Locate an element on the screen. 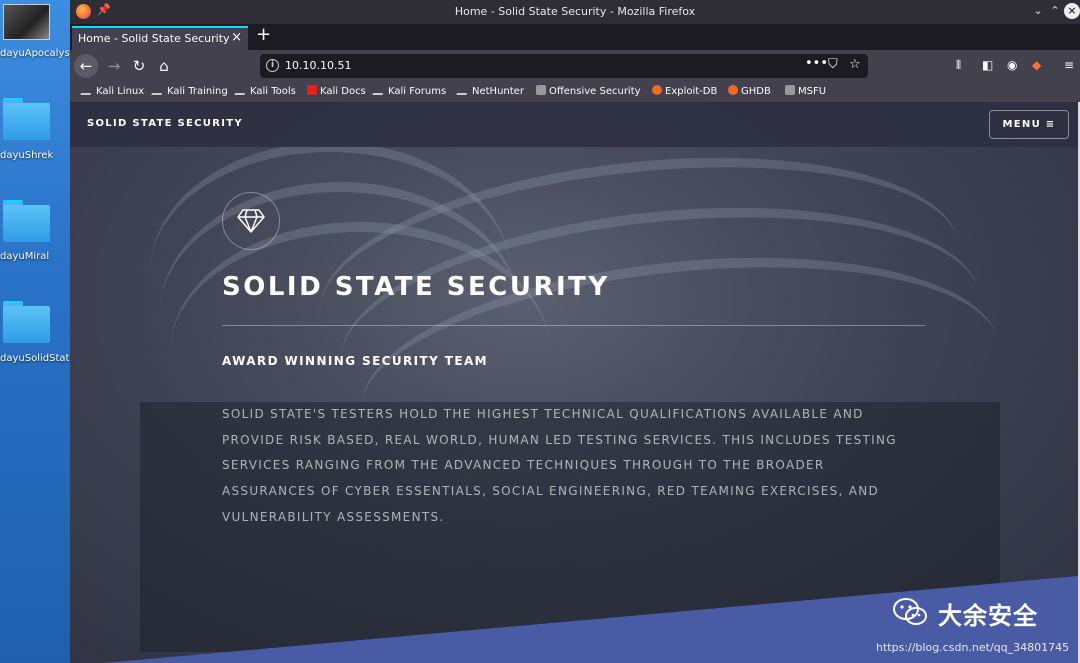 This screenshot has height=663, width=1080. pocket-icon: ⛉ is located at coordinates (833, 64).